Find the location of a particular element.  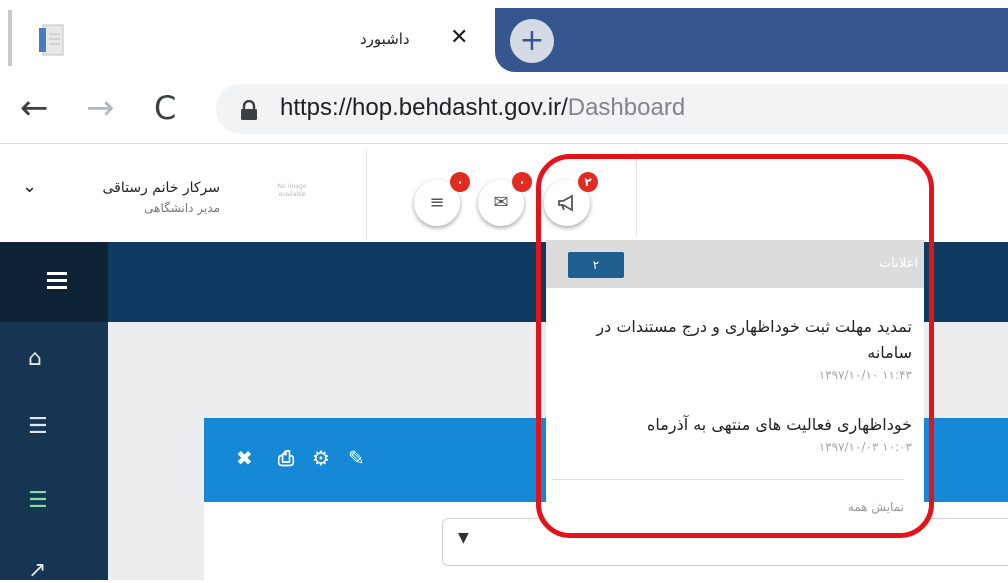

url-host: https://hop.behdasht.gov.ir/ is located at coordinates (424, 107).